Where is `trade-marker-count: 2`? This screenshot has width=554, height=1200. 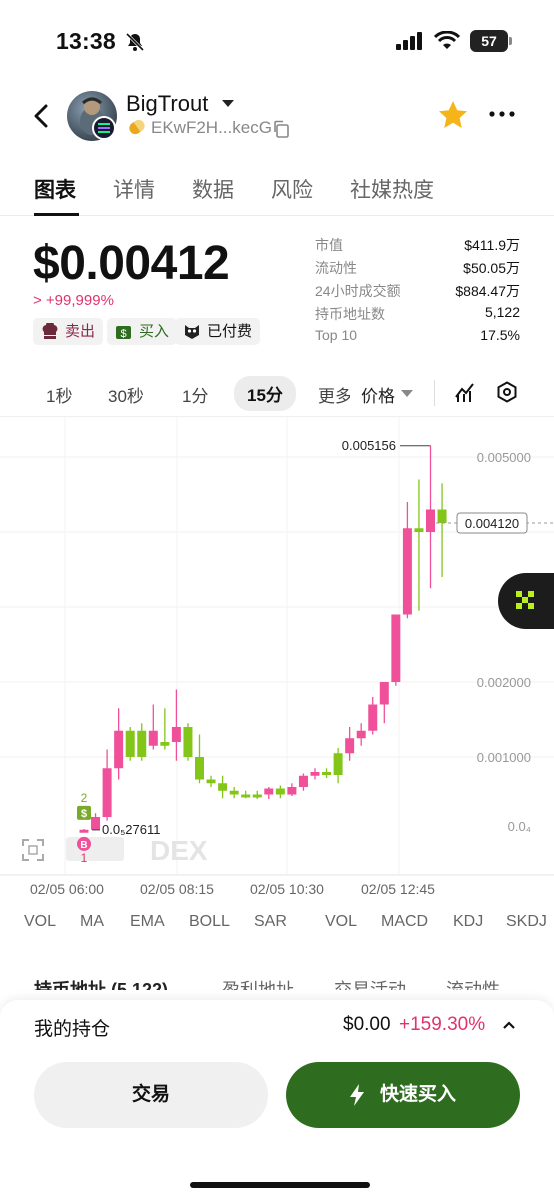 trade-marker-count: 2 is located at coordinates (84, 798).